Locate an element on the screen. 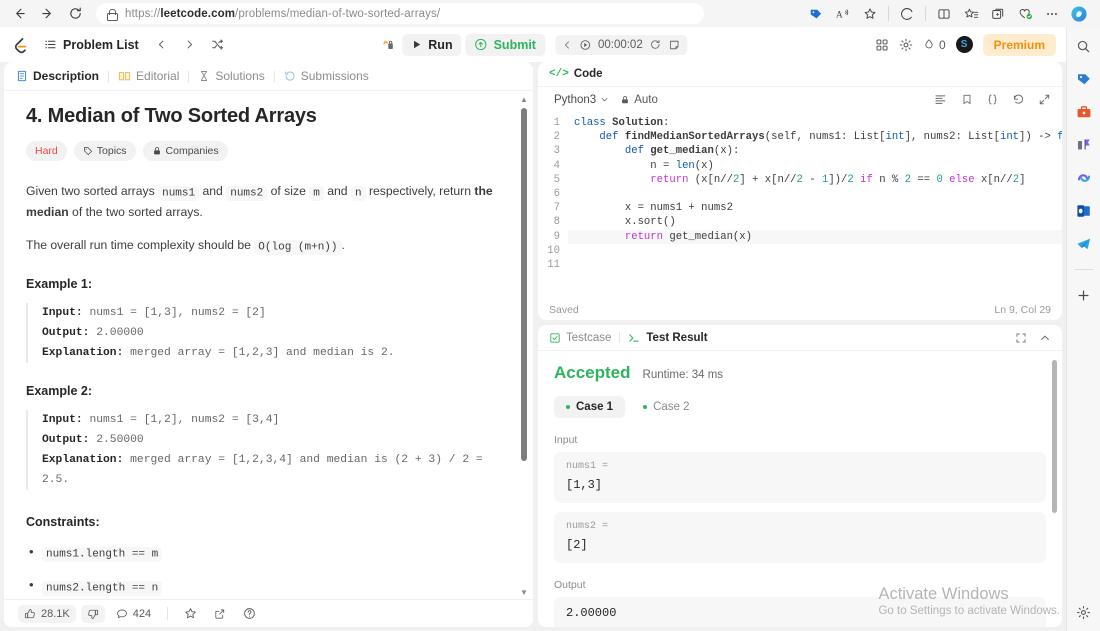  submit-button: Submit is located at coordinates (505, 44).